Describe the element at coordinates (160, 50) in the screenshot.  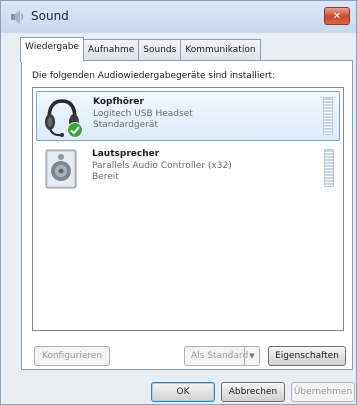
I see `tab-sounds: Sounds` at that location.